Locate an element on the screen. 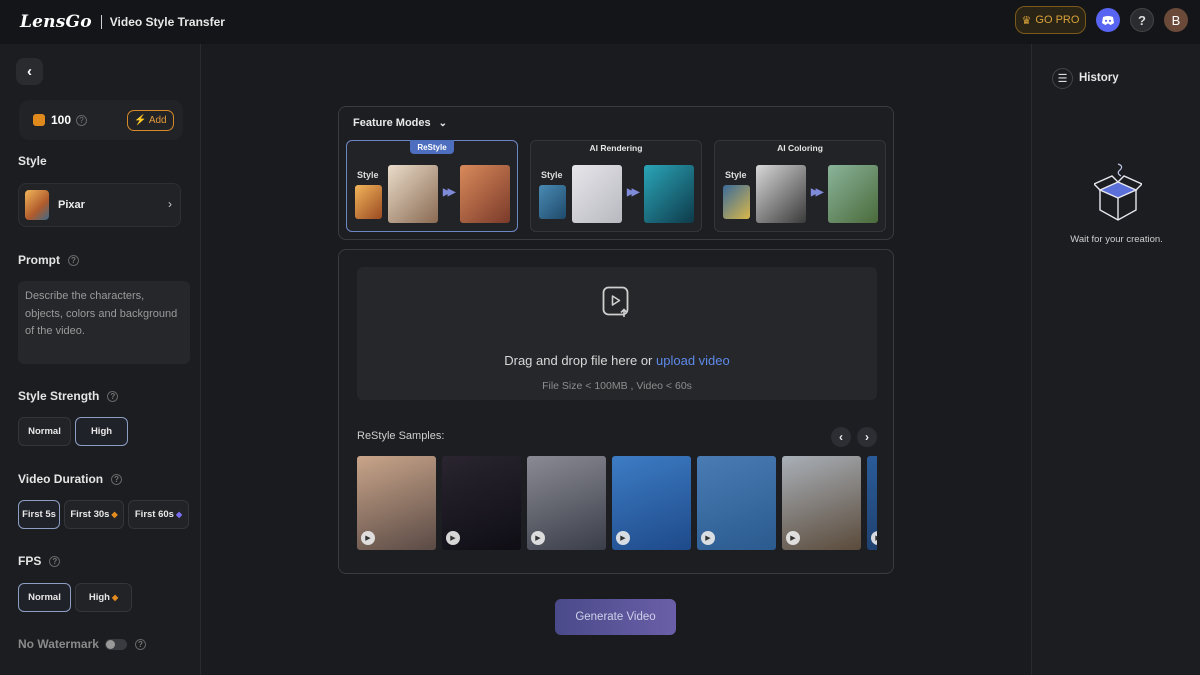 The image size is (1200, 675). samples-prev-button: ‹ is located at coordinates (841, 437).